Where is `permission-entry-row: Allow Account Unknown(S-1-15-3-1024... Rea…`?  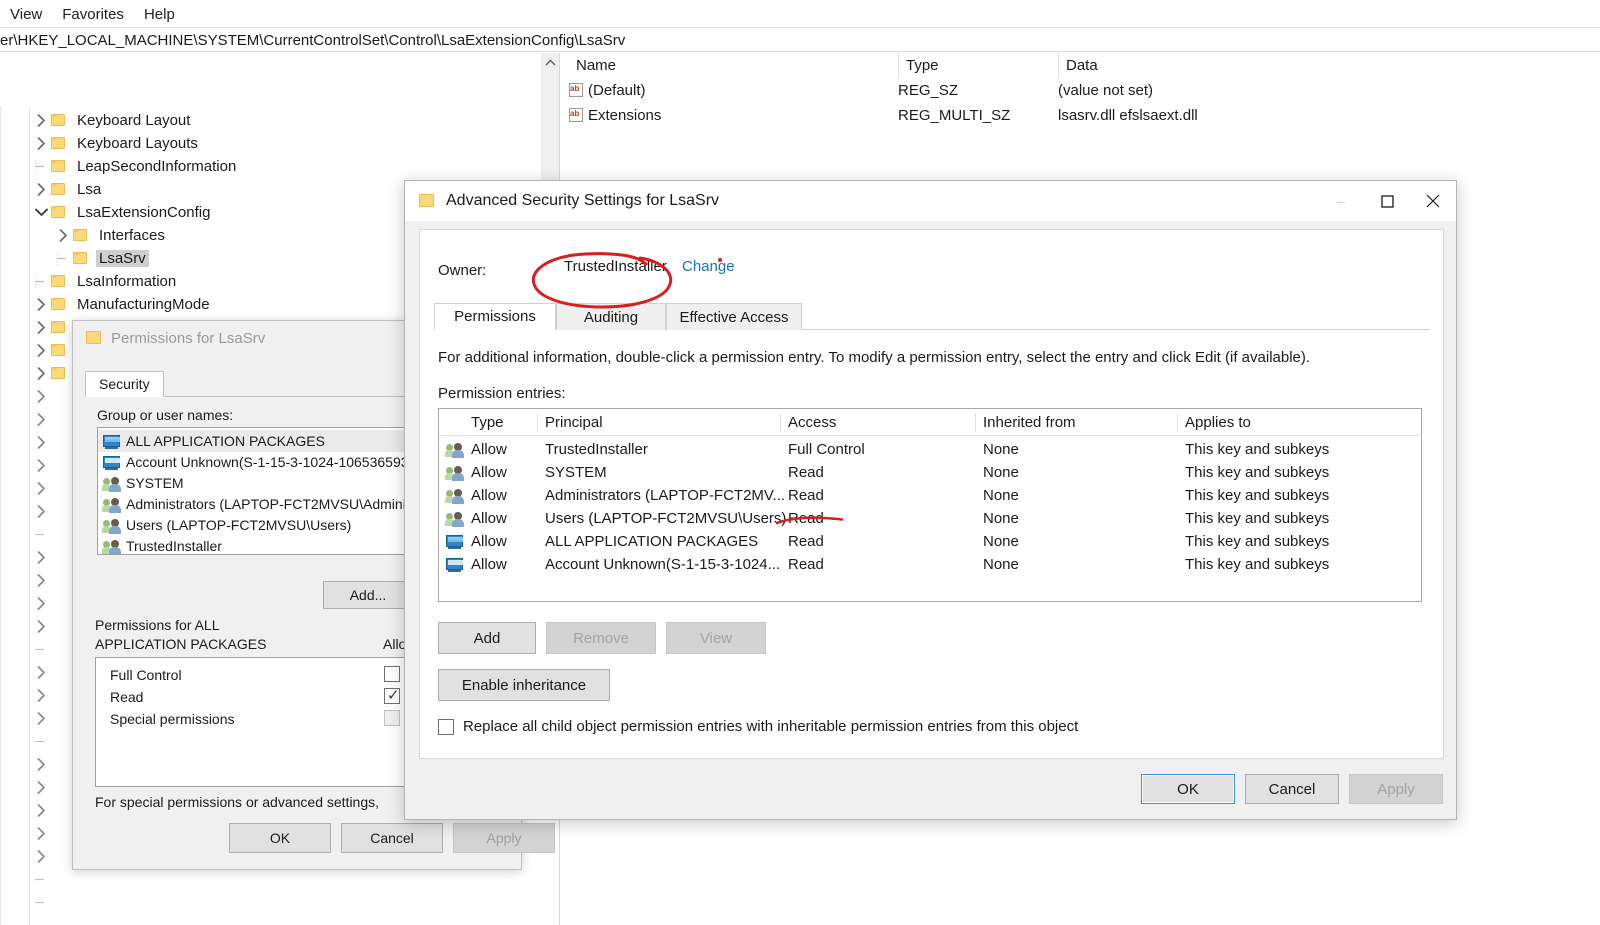
permission-entry-row: Allow Account Unknown(S-1-15-3-1024... Rea… is located at coordinates (930, 564).